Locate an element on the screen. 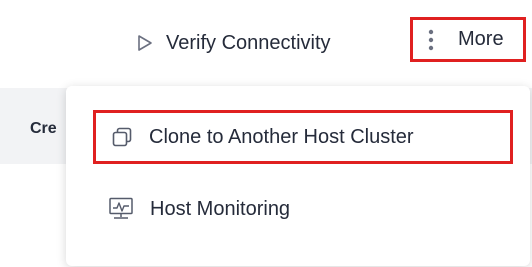 Image resolution: width=532 pixels, height=267 pixels. menu-item-host-monitoring-label: Host Monitoring is located at coordinates (220, 208).